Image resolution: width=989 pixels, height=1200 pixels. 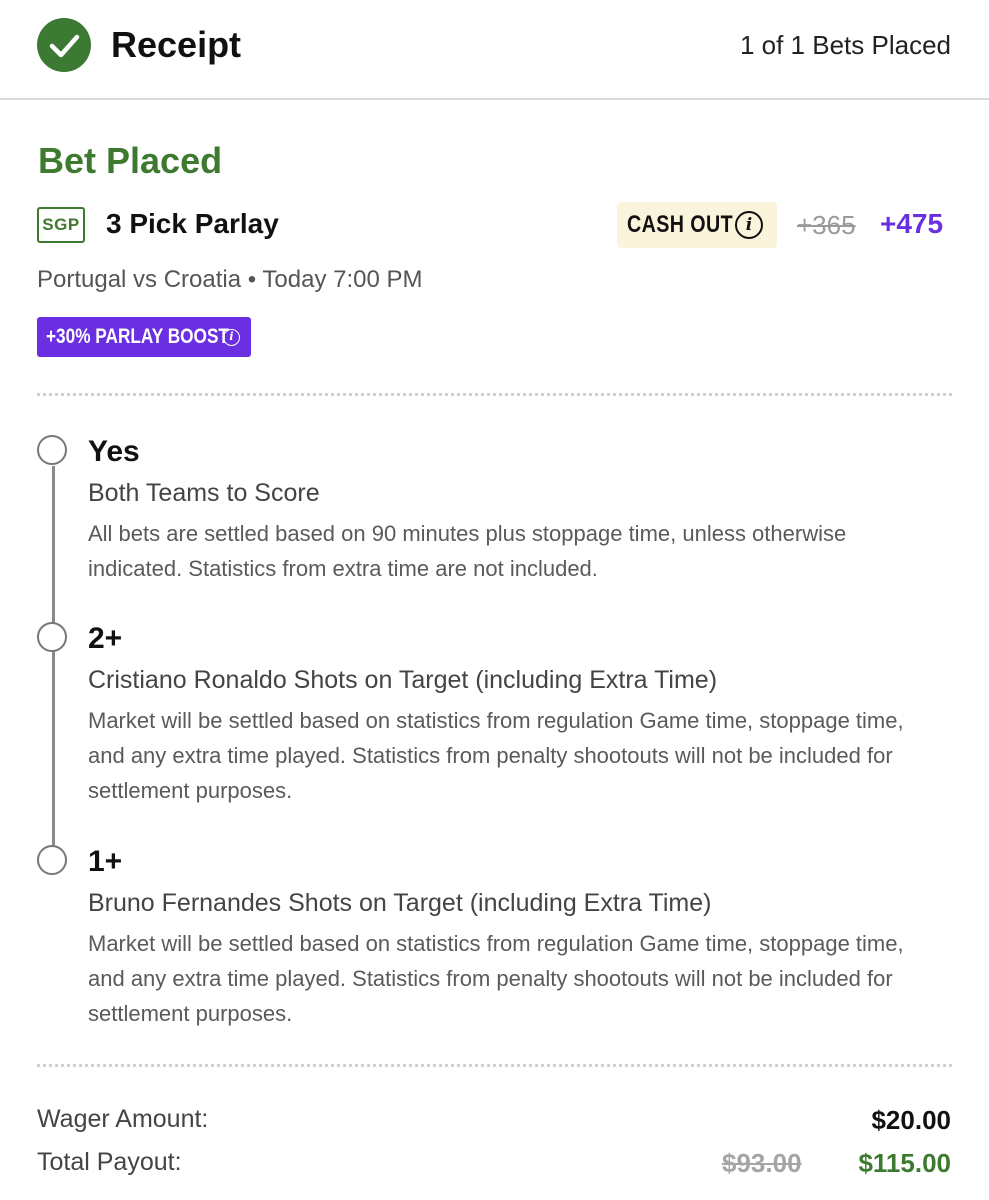 I want to click on payout-label: Total Payout:, so click(x=109, y=1162).